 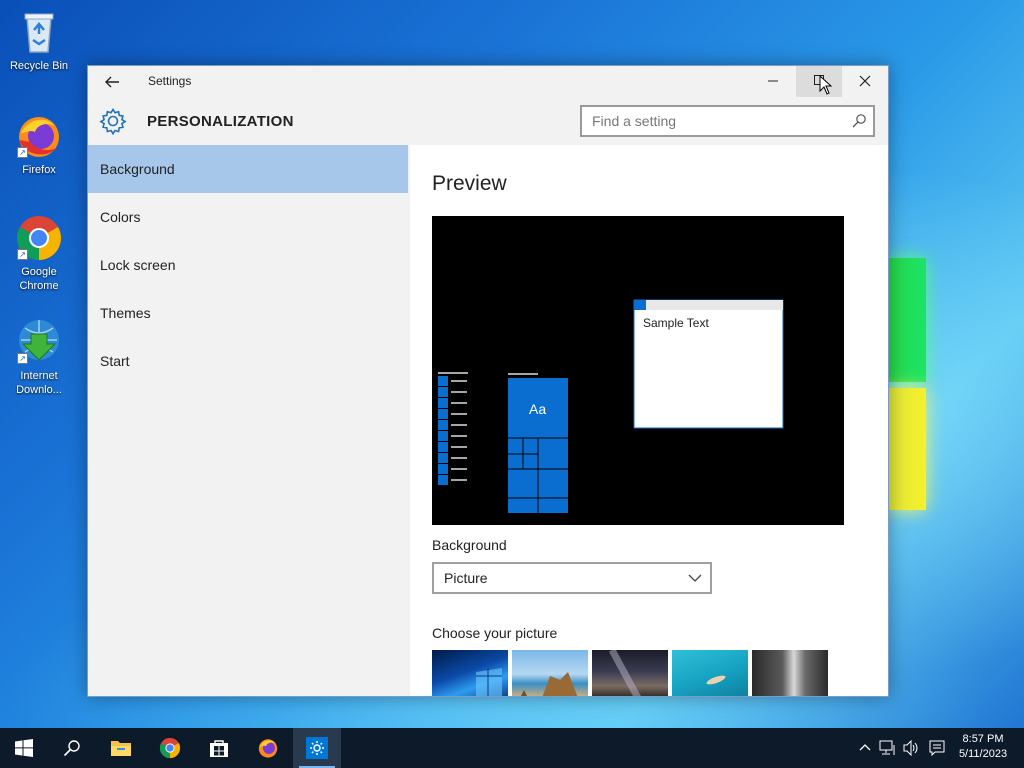 What do you see at coordinates (39, 32) in the screenshot?
I see `recycle-bin-icon` at bounding box center [39, 32].